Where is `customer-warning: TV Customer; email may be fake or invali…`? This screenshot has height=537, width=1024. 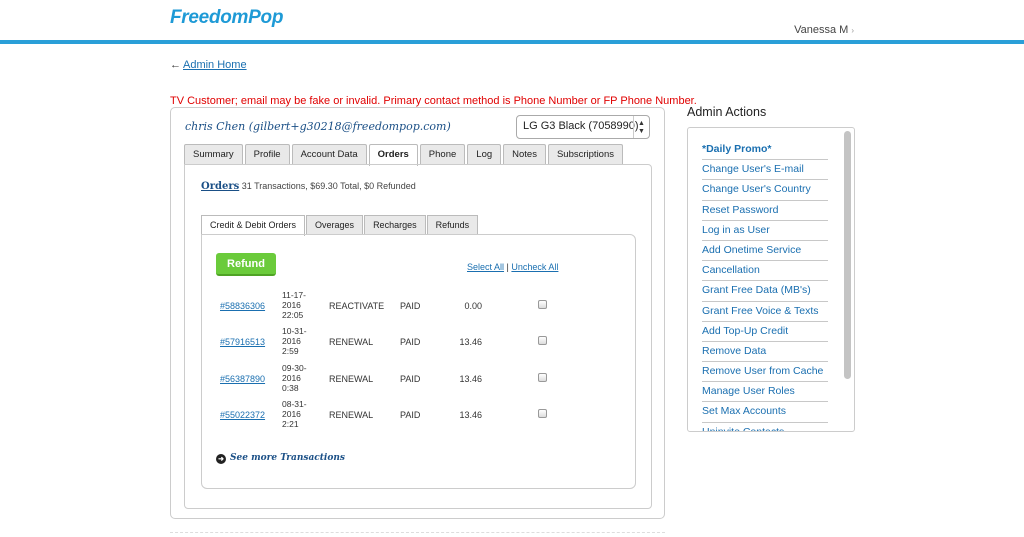
customer-warning: TV Customer; email may be fake or invali… is located at coordinates (433, 101).